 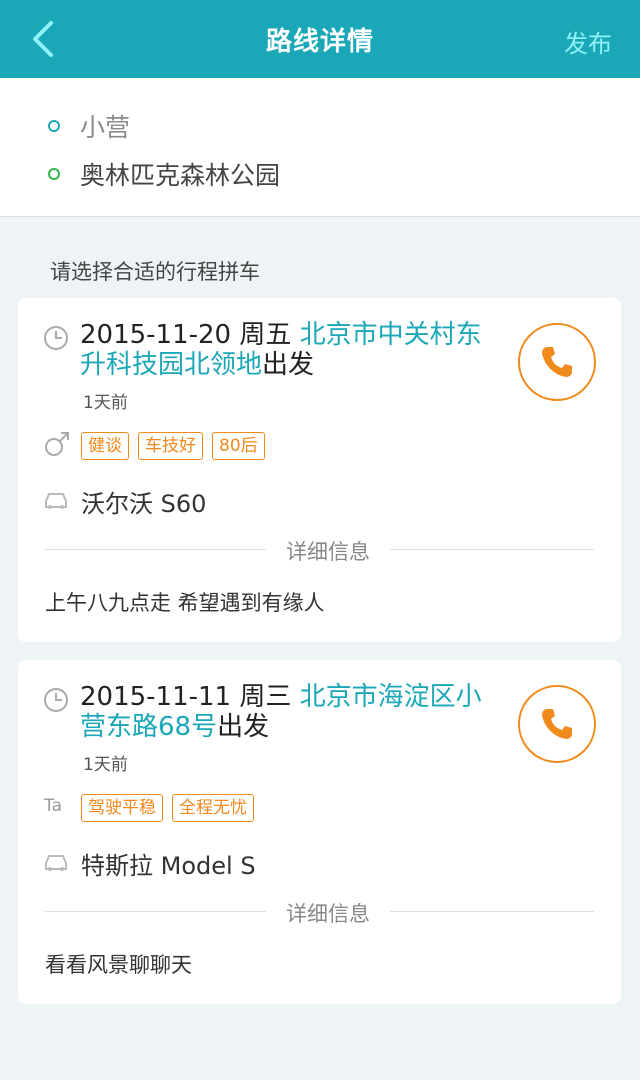 I want to click on app-header: 路线详情 发布, so click(x=320, y=39).